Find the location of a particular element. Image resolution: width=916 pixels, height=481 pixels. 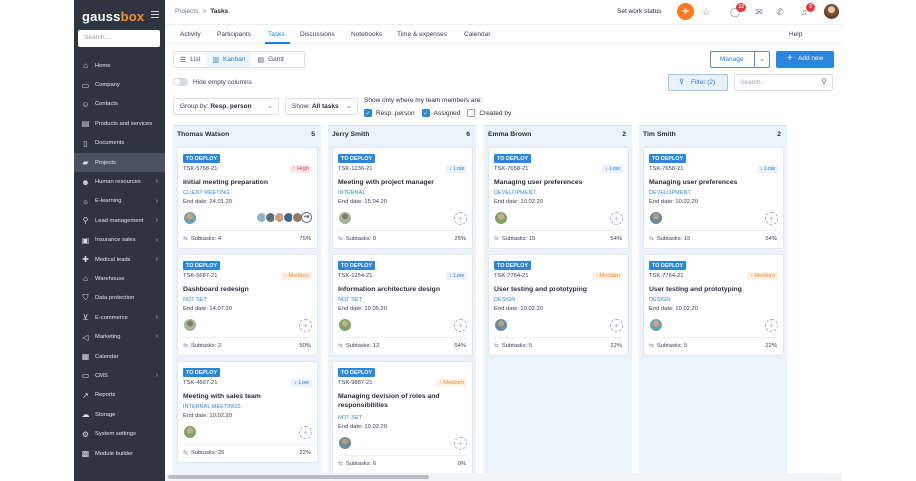

sidebar-item-system-settings: ⚙ System settings is located at coordinates (119, 433).